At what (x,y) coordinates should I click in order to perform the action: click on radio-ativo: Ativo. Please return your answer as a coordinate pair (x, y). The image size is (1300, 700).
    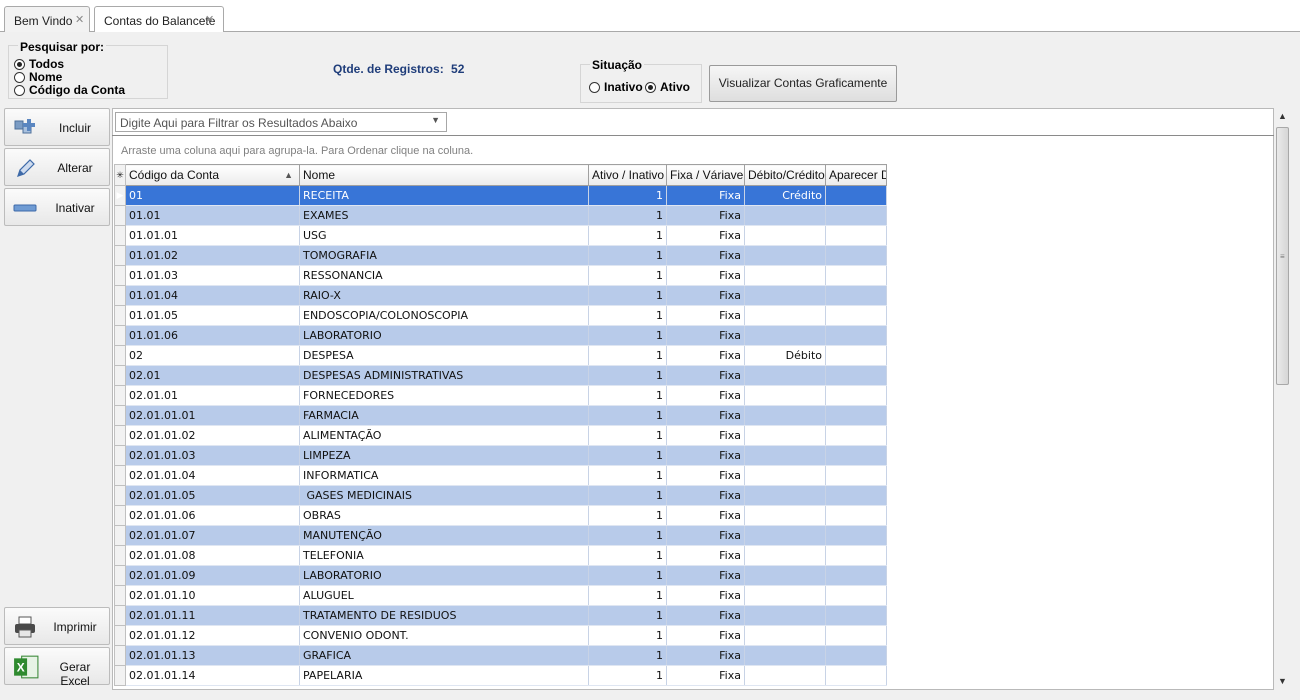
    Looking at the image, I should click on (667, 87).